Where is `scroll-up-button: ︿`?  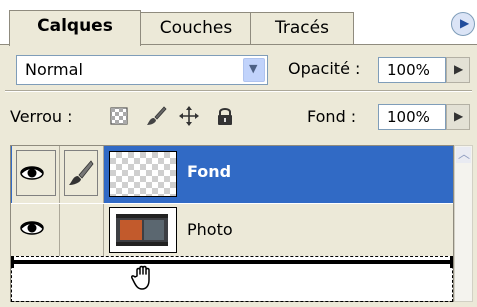
scroll-up-button: ︿ is located at coordinates (463, 155).